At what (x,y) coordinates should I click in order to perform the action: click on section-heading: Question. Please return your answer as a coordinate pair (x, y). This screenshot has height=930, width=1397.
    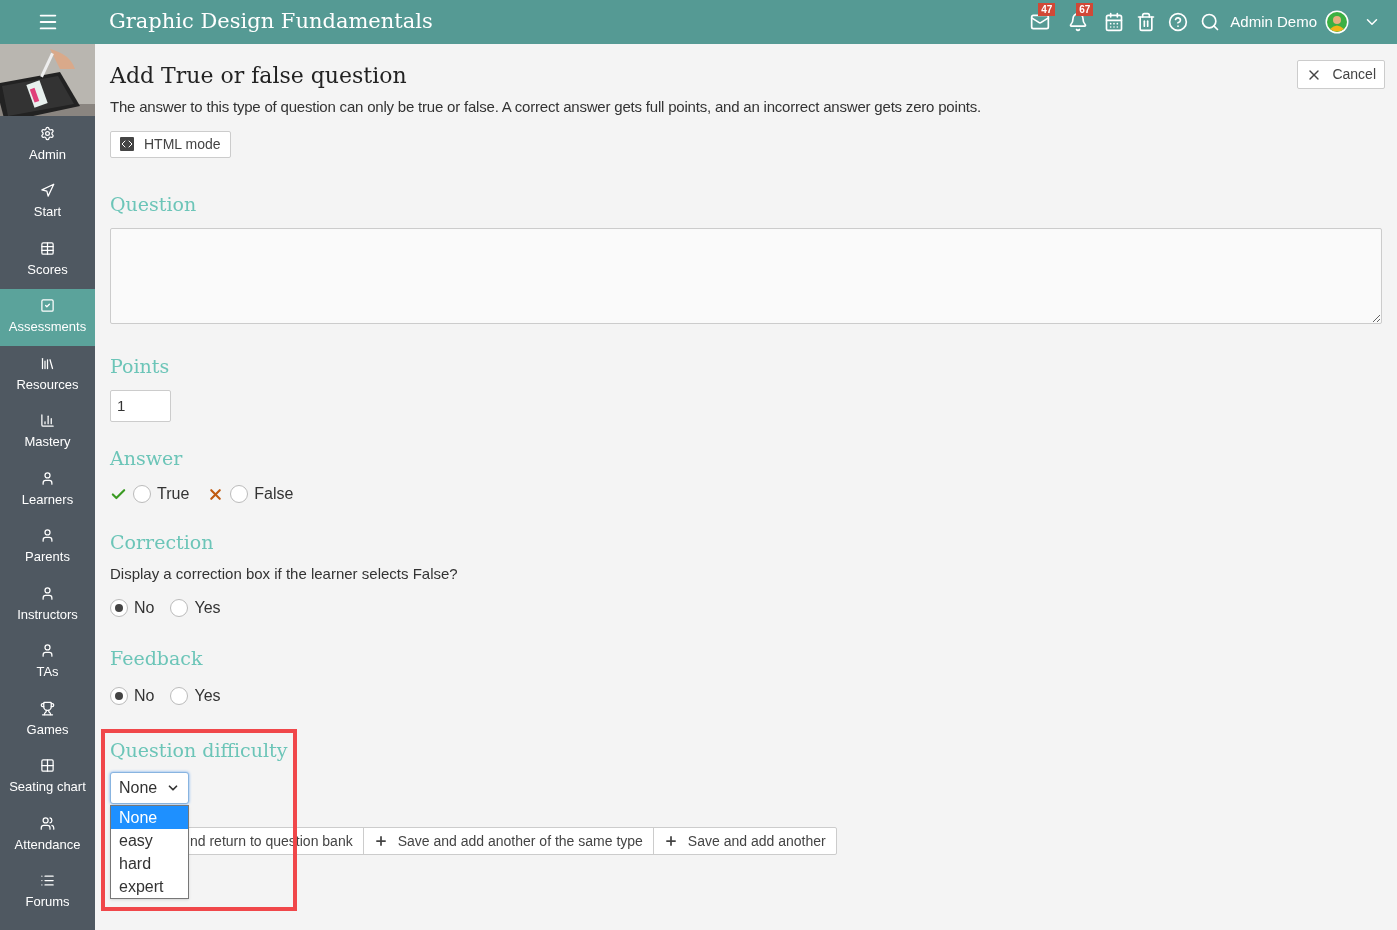
    Looking at the image, I should click on (153, 204).